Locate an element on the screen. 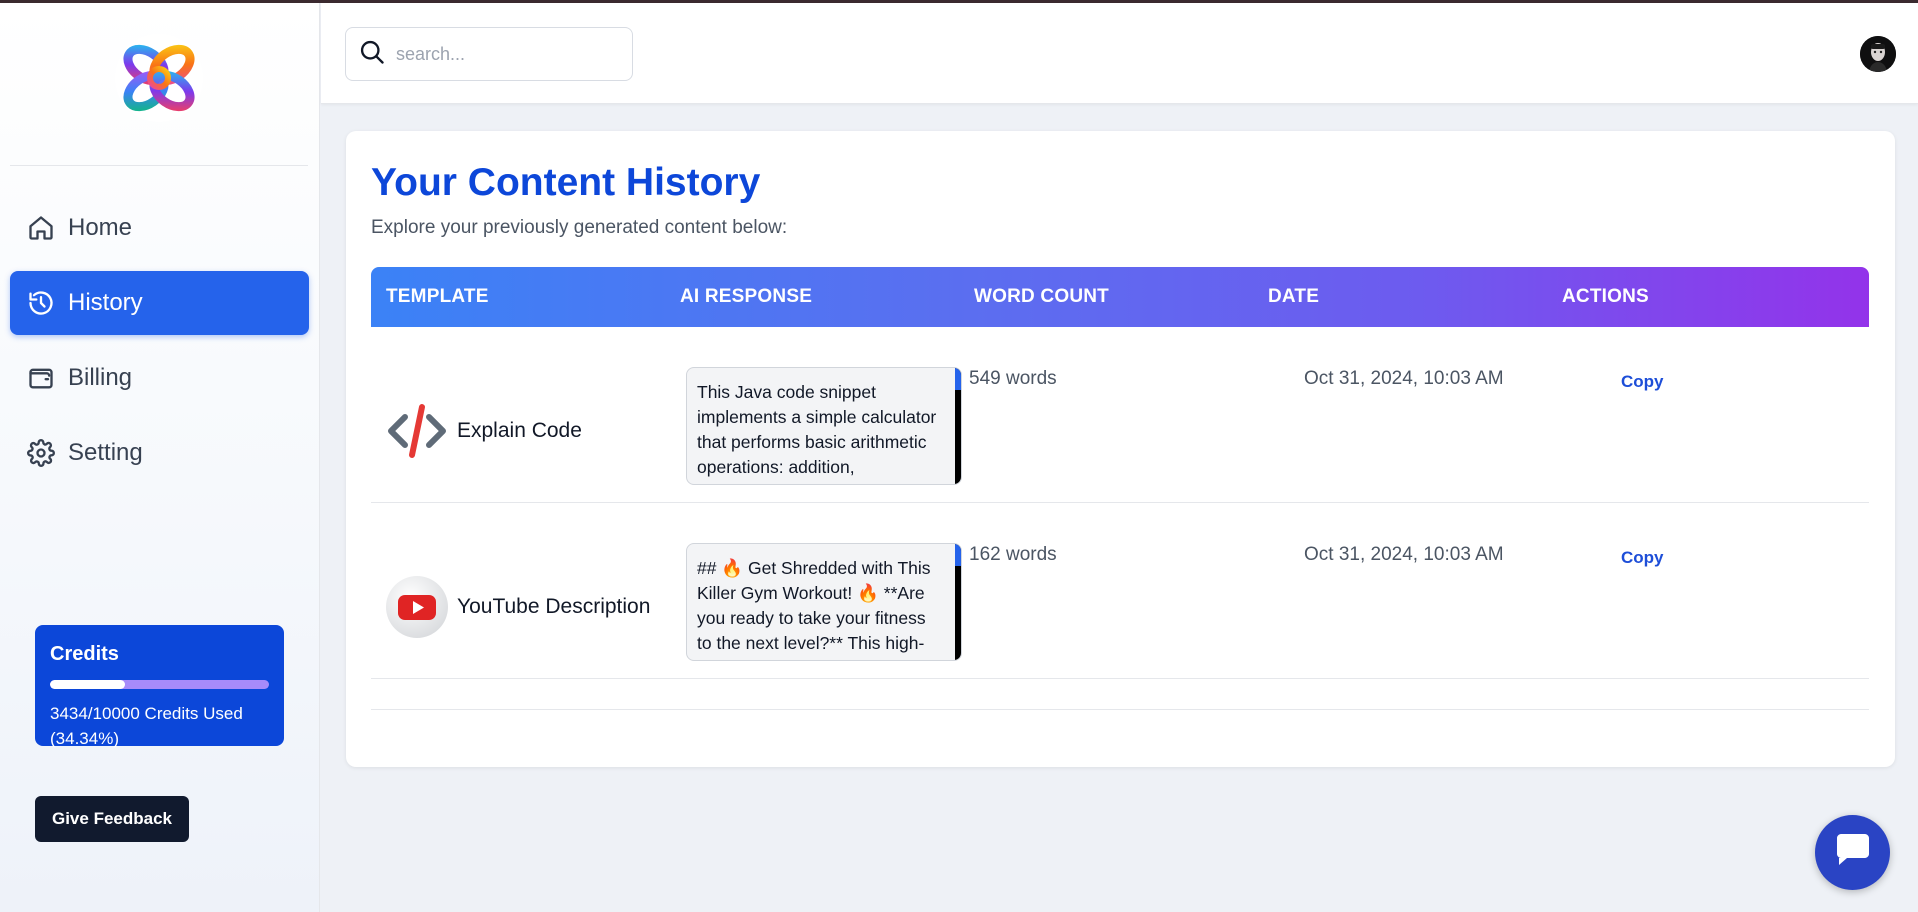 The width and height of the screenshot is (1918, 912). wallet-icon is located at coordinates (41, 378).